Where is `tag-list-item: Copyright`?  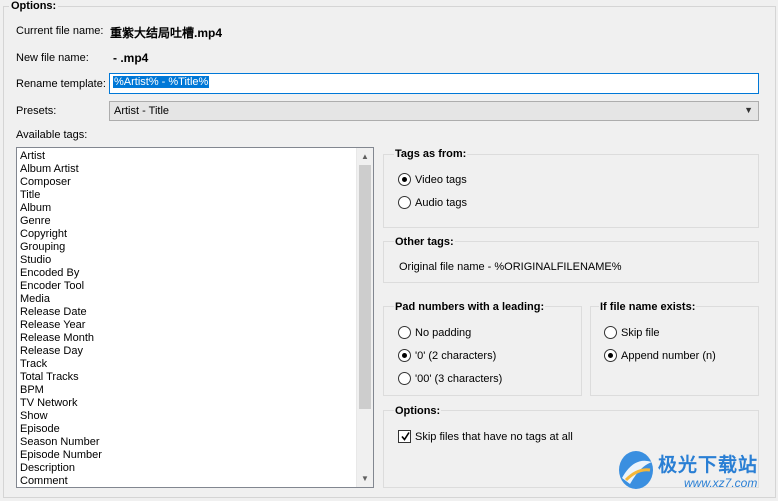 tag-list-item: Copyright is located at coordinates (61, 234).